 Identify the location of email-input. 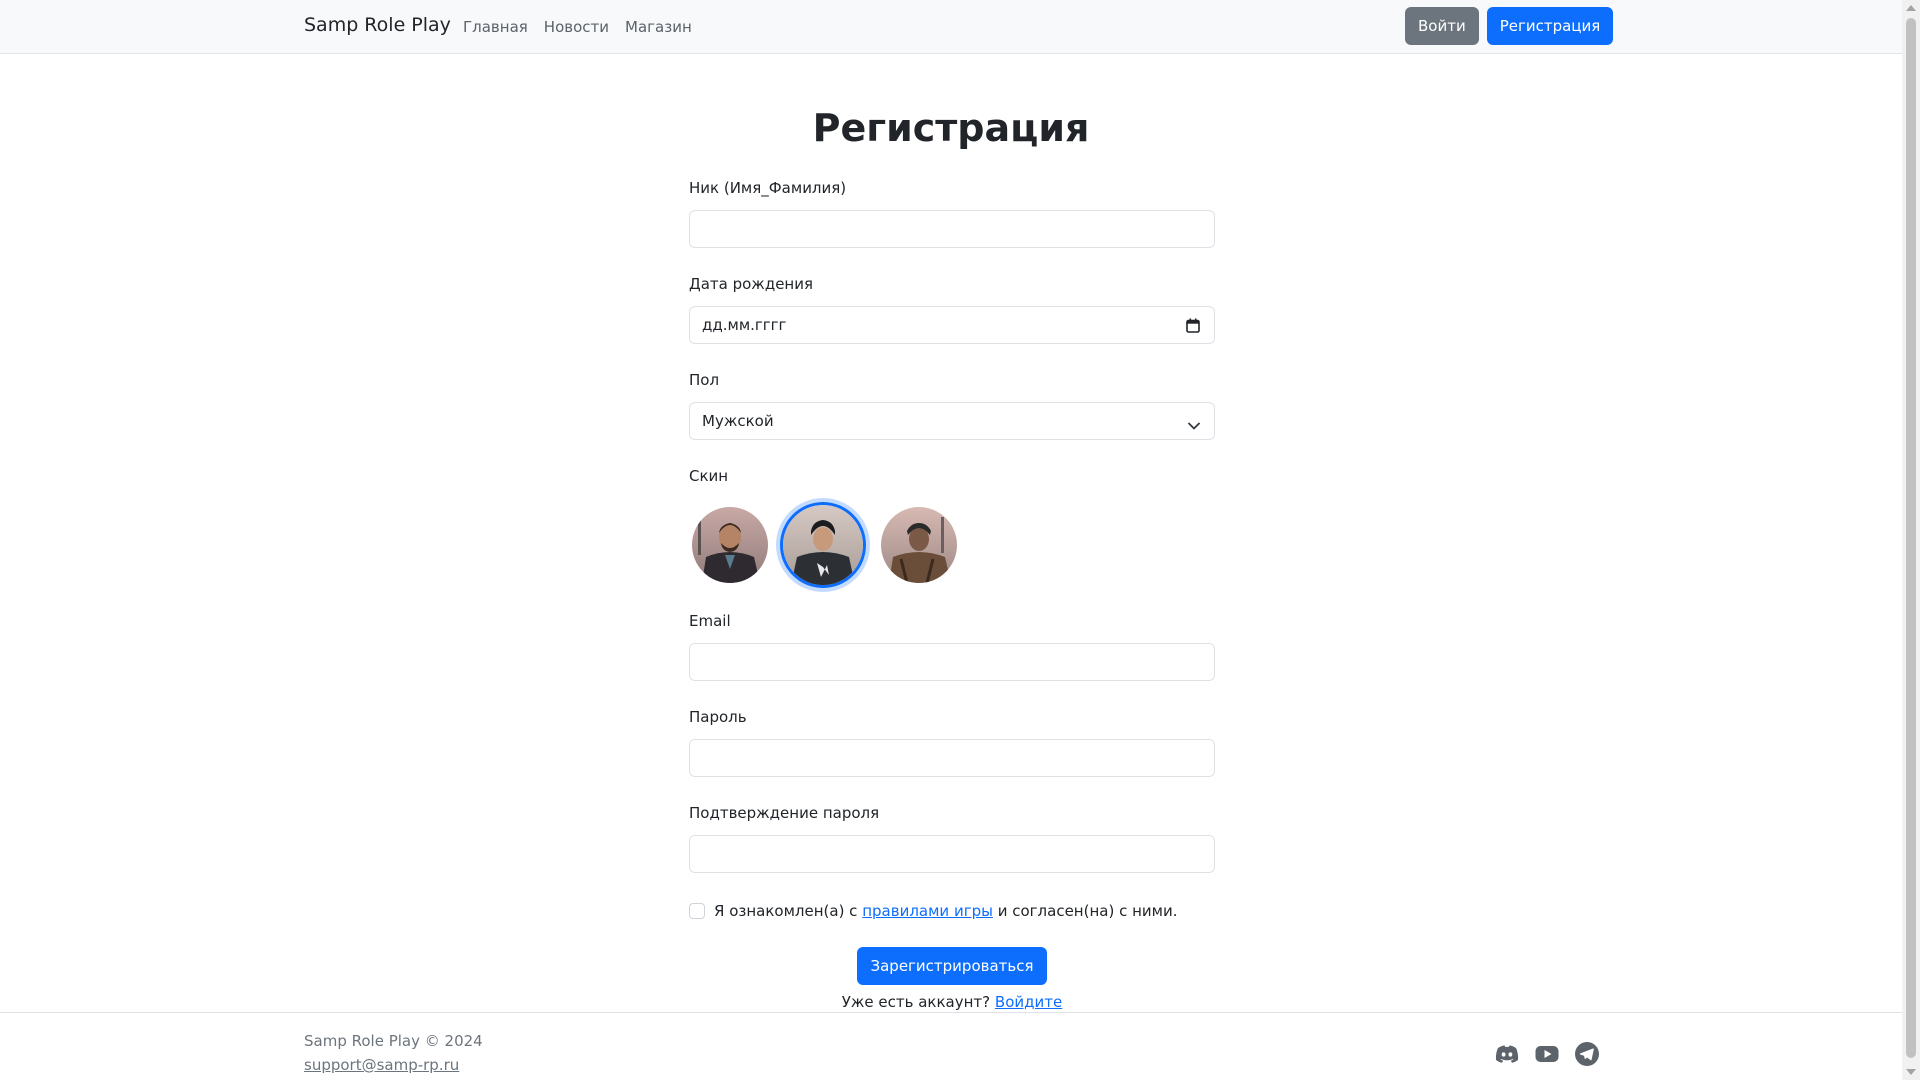
(952, 662).